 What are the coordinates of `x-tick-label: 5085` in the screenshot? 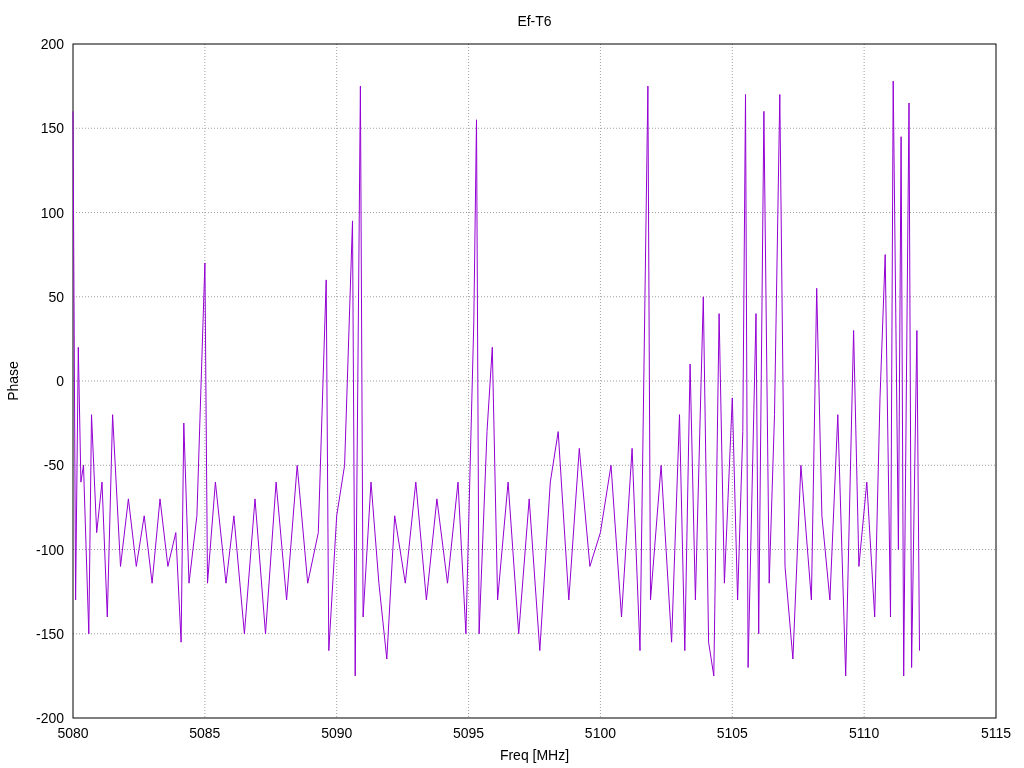 It's located at (205, 733).